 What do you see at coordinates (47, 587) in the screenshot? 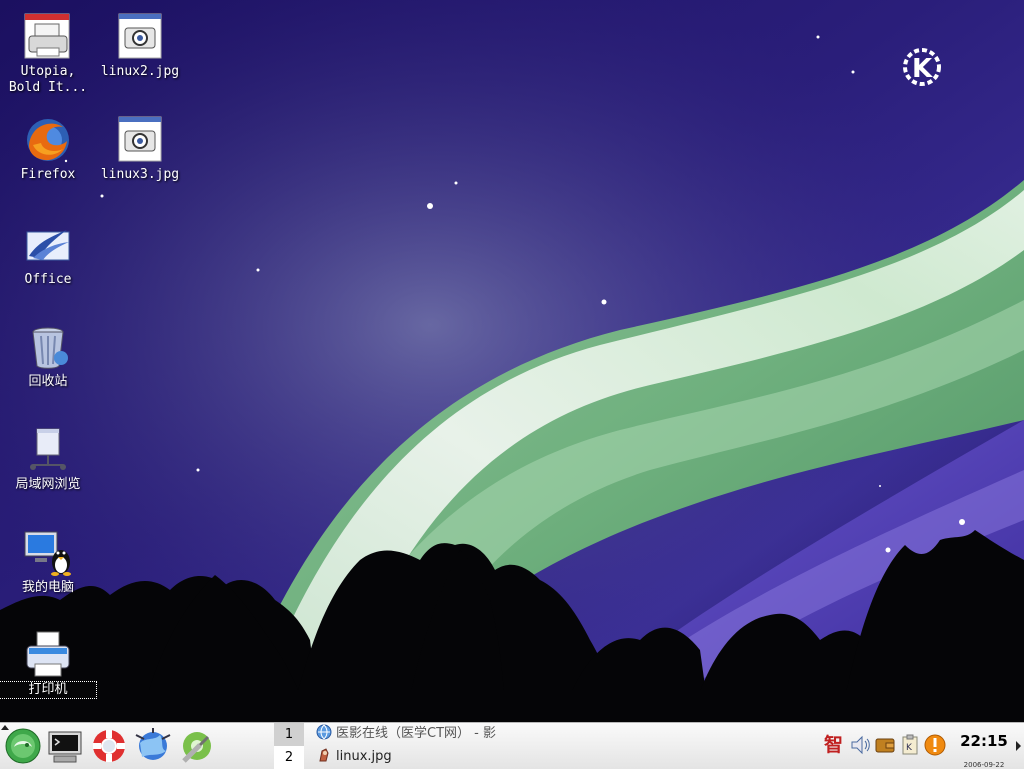
I see `desktop-icon-label: 我的电脑` at bounding box center [47, 587].